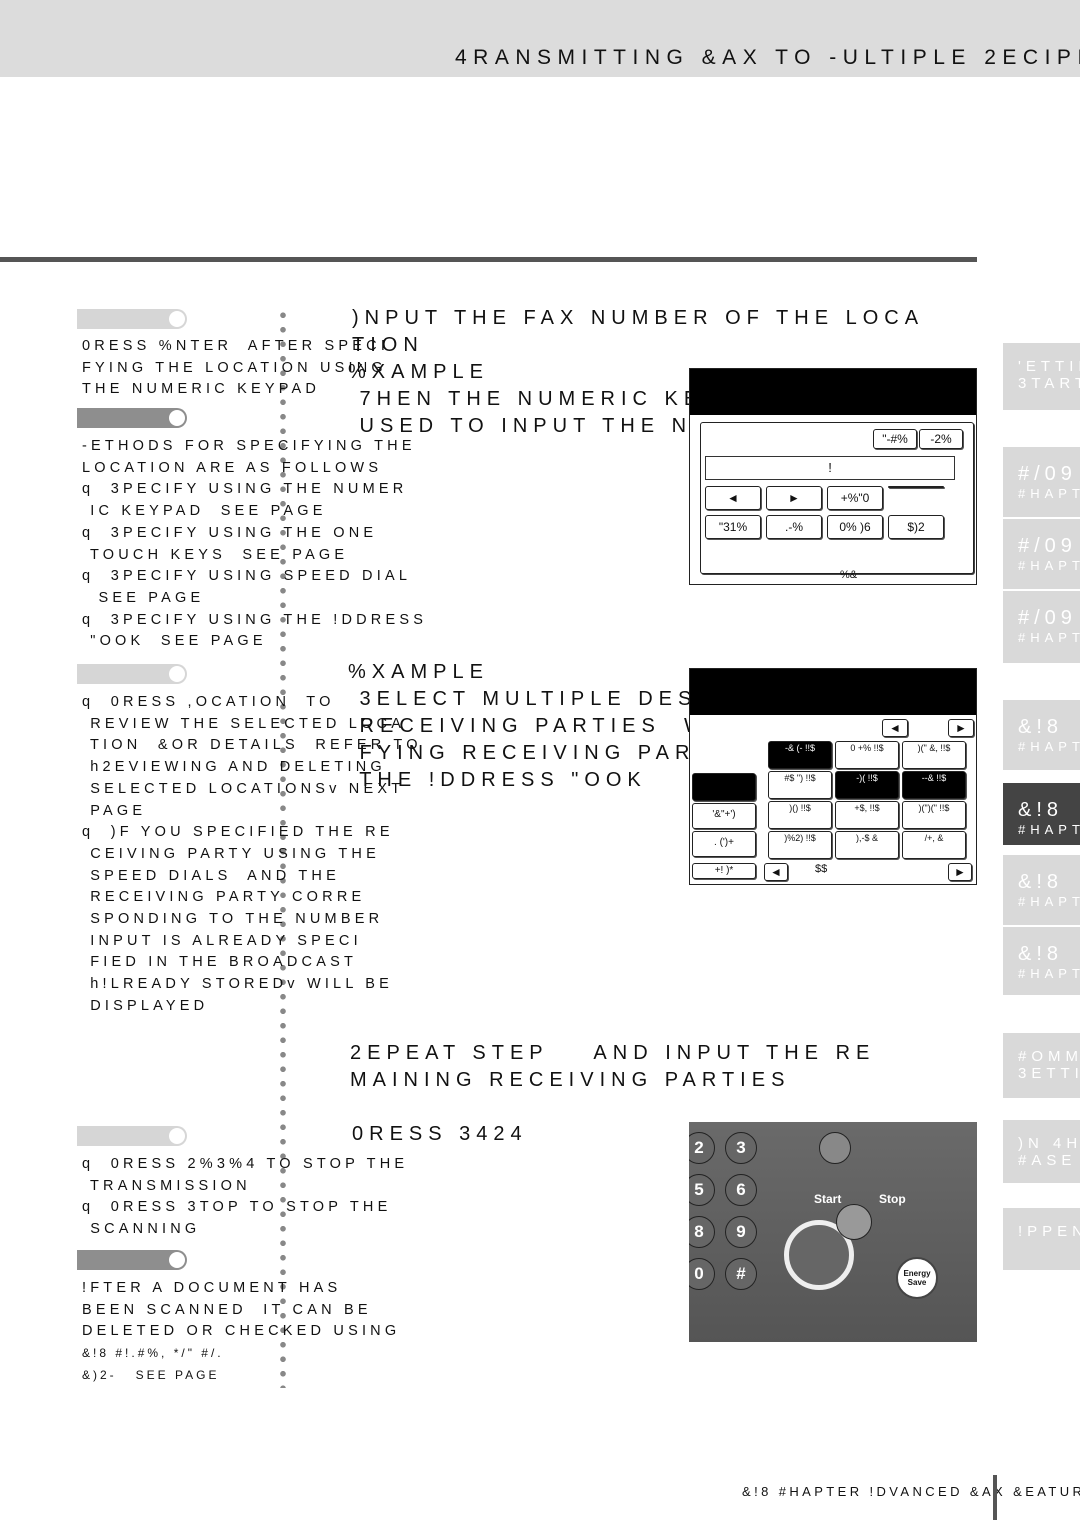  Describe the element at coordinates (153, 1353) in the screenshot. I see `text-line: &!8 #!.#%, */" #/.` at that location.